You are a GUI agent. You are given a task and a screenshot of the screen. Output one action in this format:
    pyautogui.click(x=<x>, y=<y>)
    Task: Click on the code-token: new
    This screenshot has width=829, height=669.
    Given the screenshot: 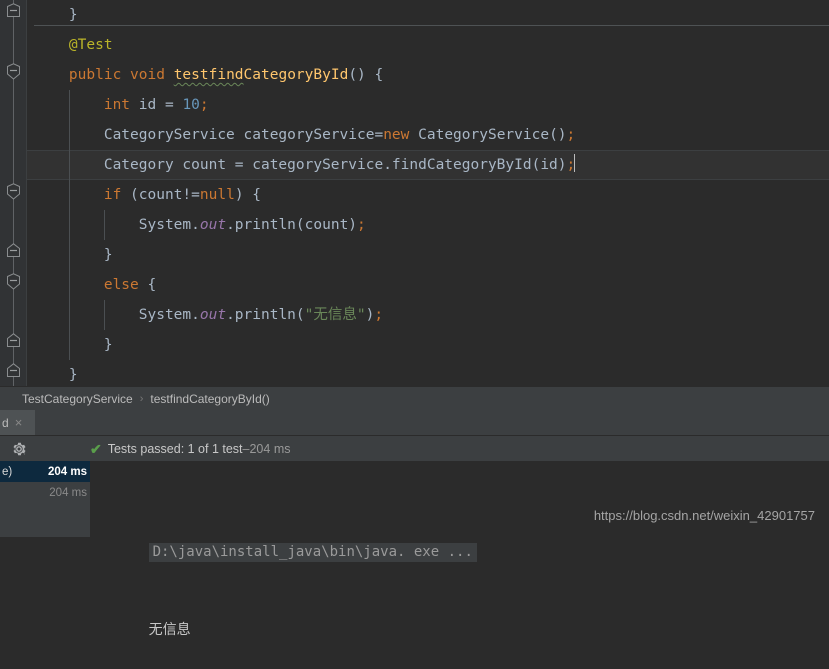 What is the action you would take?
    pyautogui.click(x=396, y=135)
    